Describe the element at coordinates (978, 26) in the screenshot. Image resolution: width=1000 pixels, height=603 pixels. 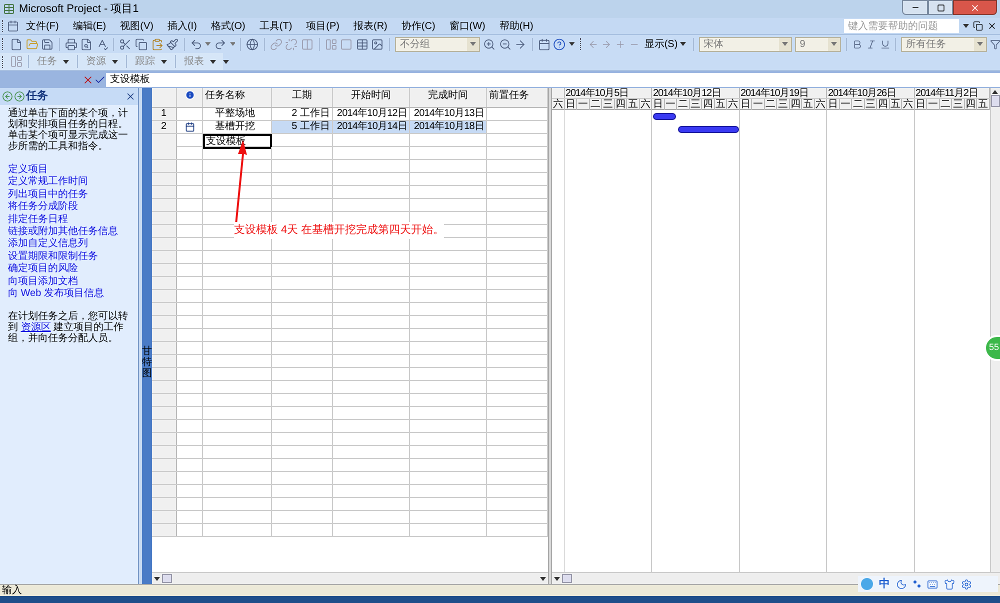
I see `restore-icon` at that location.